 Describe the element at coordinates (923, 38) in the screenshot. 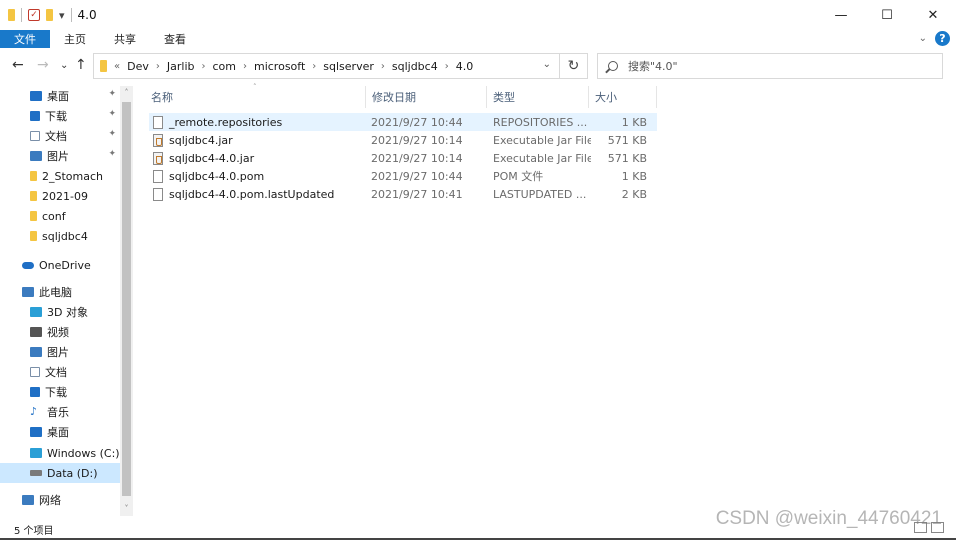

I see `expand-ribbon-icon: ⌄` at that location.